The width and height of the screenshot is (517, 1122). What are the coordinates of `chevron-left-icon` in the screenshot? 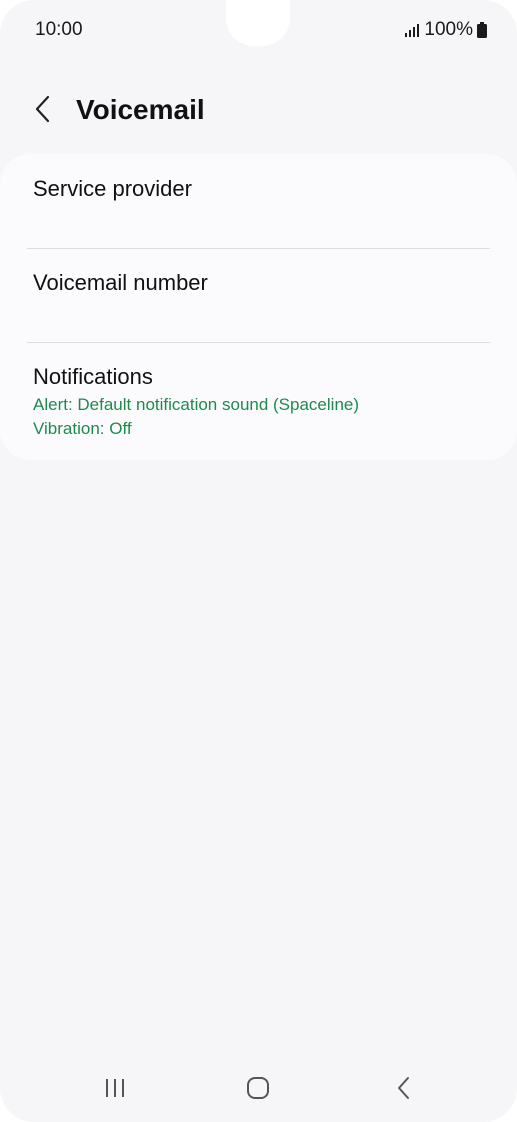 It's located at (43, 111).